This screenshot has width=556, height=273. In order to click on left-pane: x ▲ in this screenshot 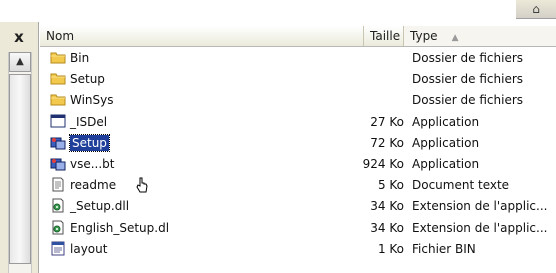, I will do `click(19, 147)`.